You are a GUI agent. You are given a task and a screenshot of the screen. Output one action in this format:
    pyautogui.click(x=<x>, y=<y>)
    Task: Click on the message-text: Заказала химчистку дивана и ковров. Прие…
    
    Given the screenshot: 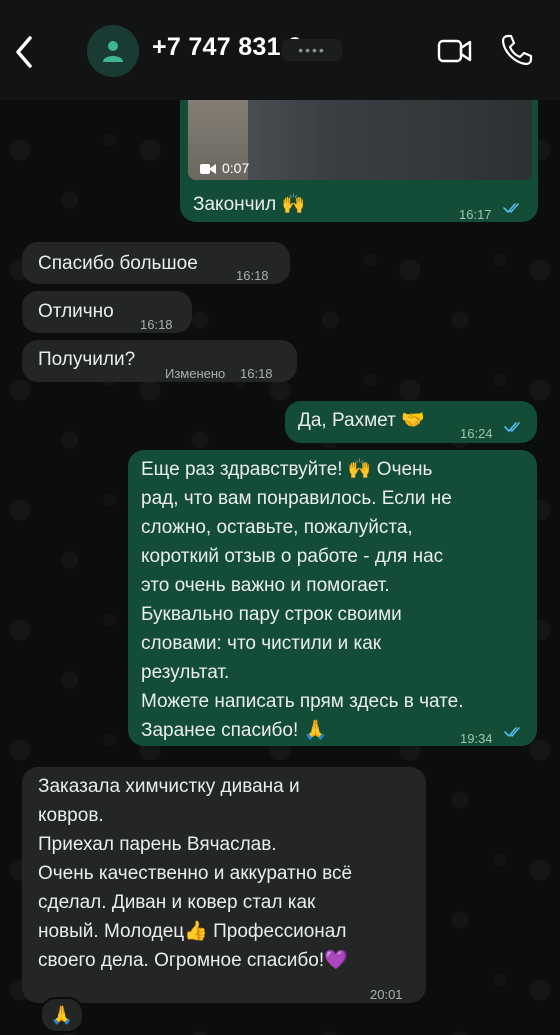 What is the action you would take?
    pyautogui.click(x=195, y=873)
    